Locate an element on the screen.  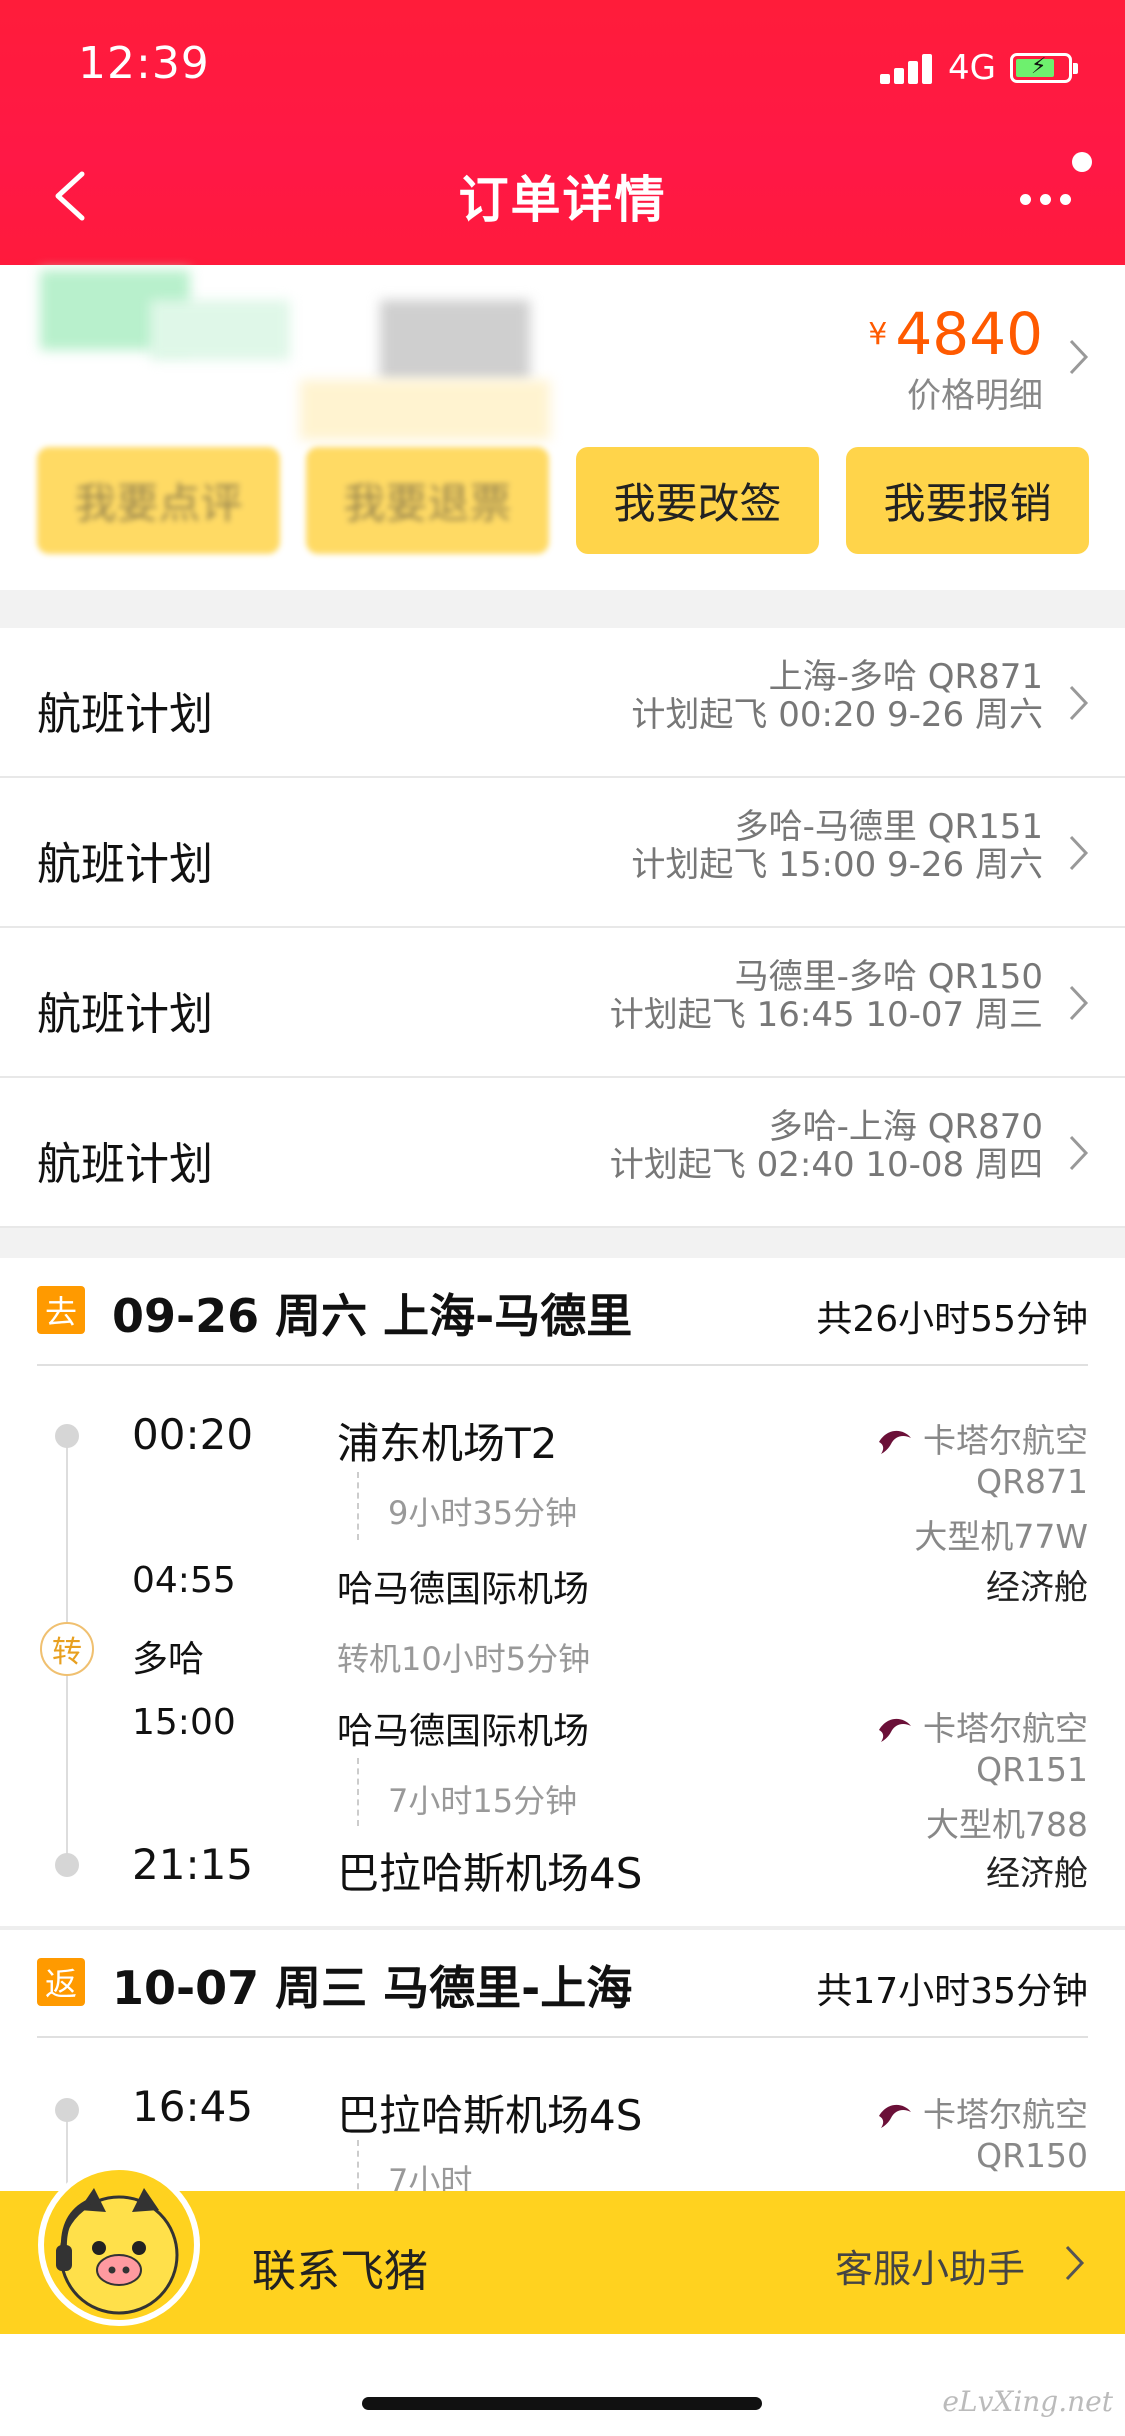
flight-plan-row: 航班计划 上海-多哈 QR871 计划起飞 00:20 9-26 周六 is located at coordinates (562, 703).